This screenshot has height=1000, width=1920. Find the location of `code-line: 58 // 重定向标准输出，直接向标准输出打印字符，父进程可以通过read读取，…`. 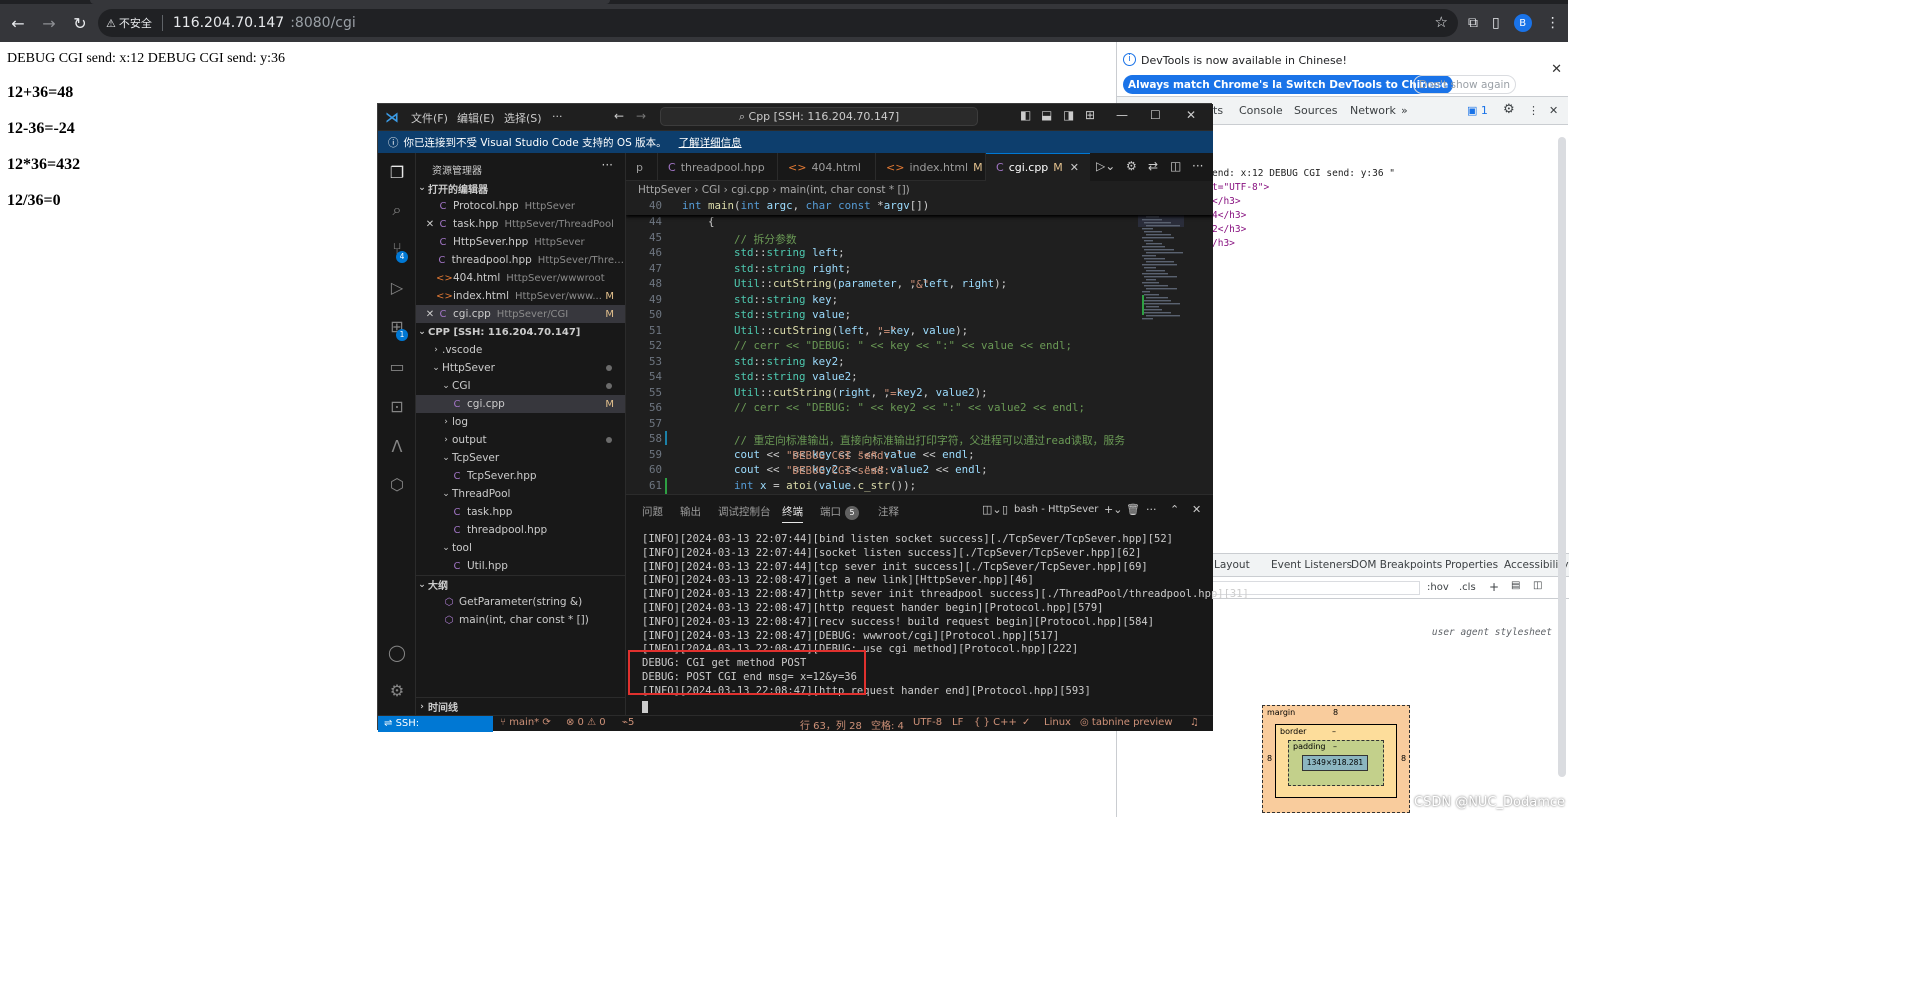

code-line: 58 // 重定向标准输出，直接向标准输出打印字符，父进程可以通过read读取，… is located at coordinates (919, 440).